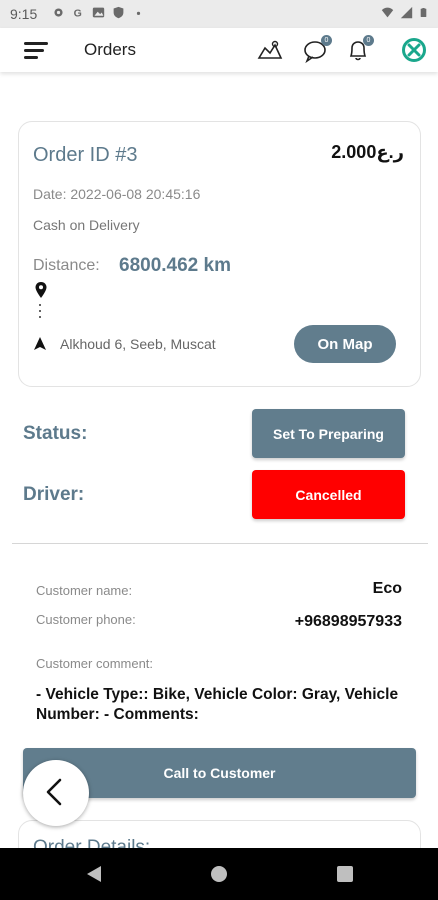 The width and height of the screenshot is (438, 900). Describe the element at coordinates (359, 49) in the screenshot. I see `bell-icon: 0` at that location.